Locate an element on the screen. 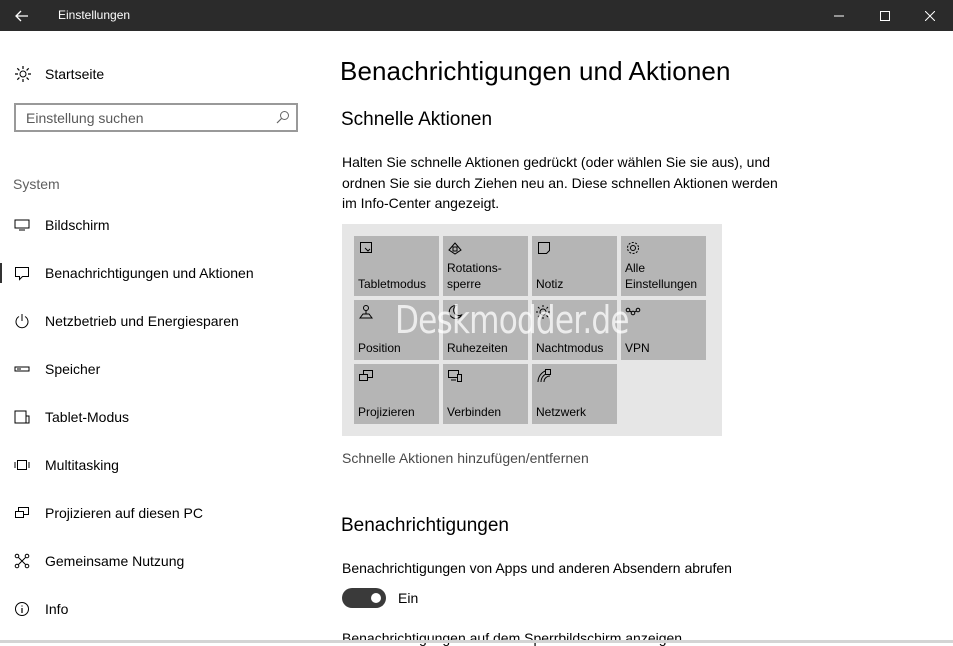 This screenshot has height=646, width=953. sidebar-item-projizieren: Projizieren auf diesen PC is located at coordinates (160, 513).